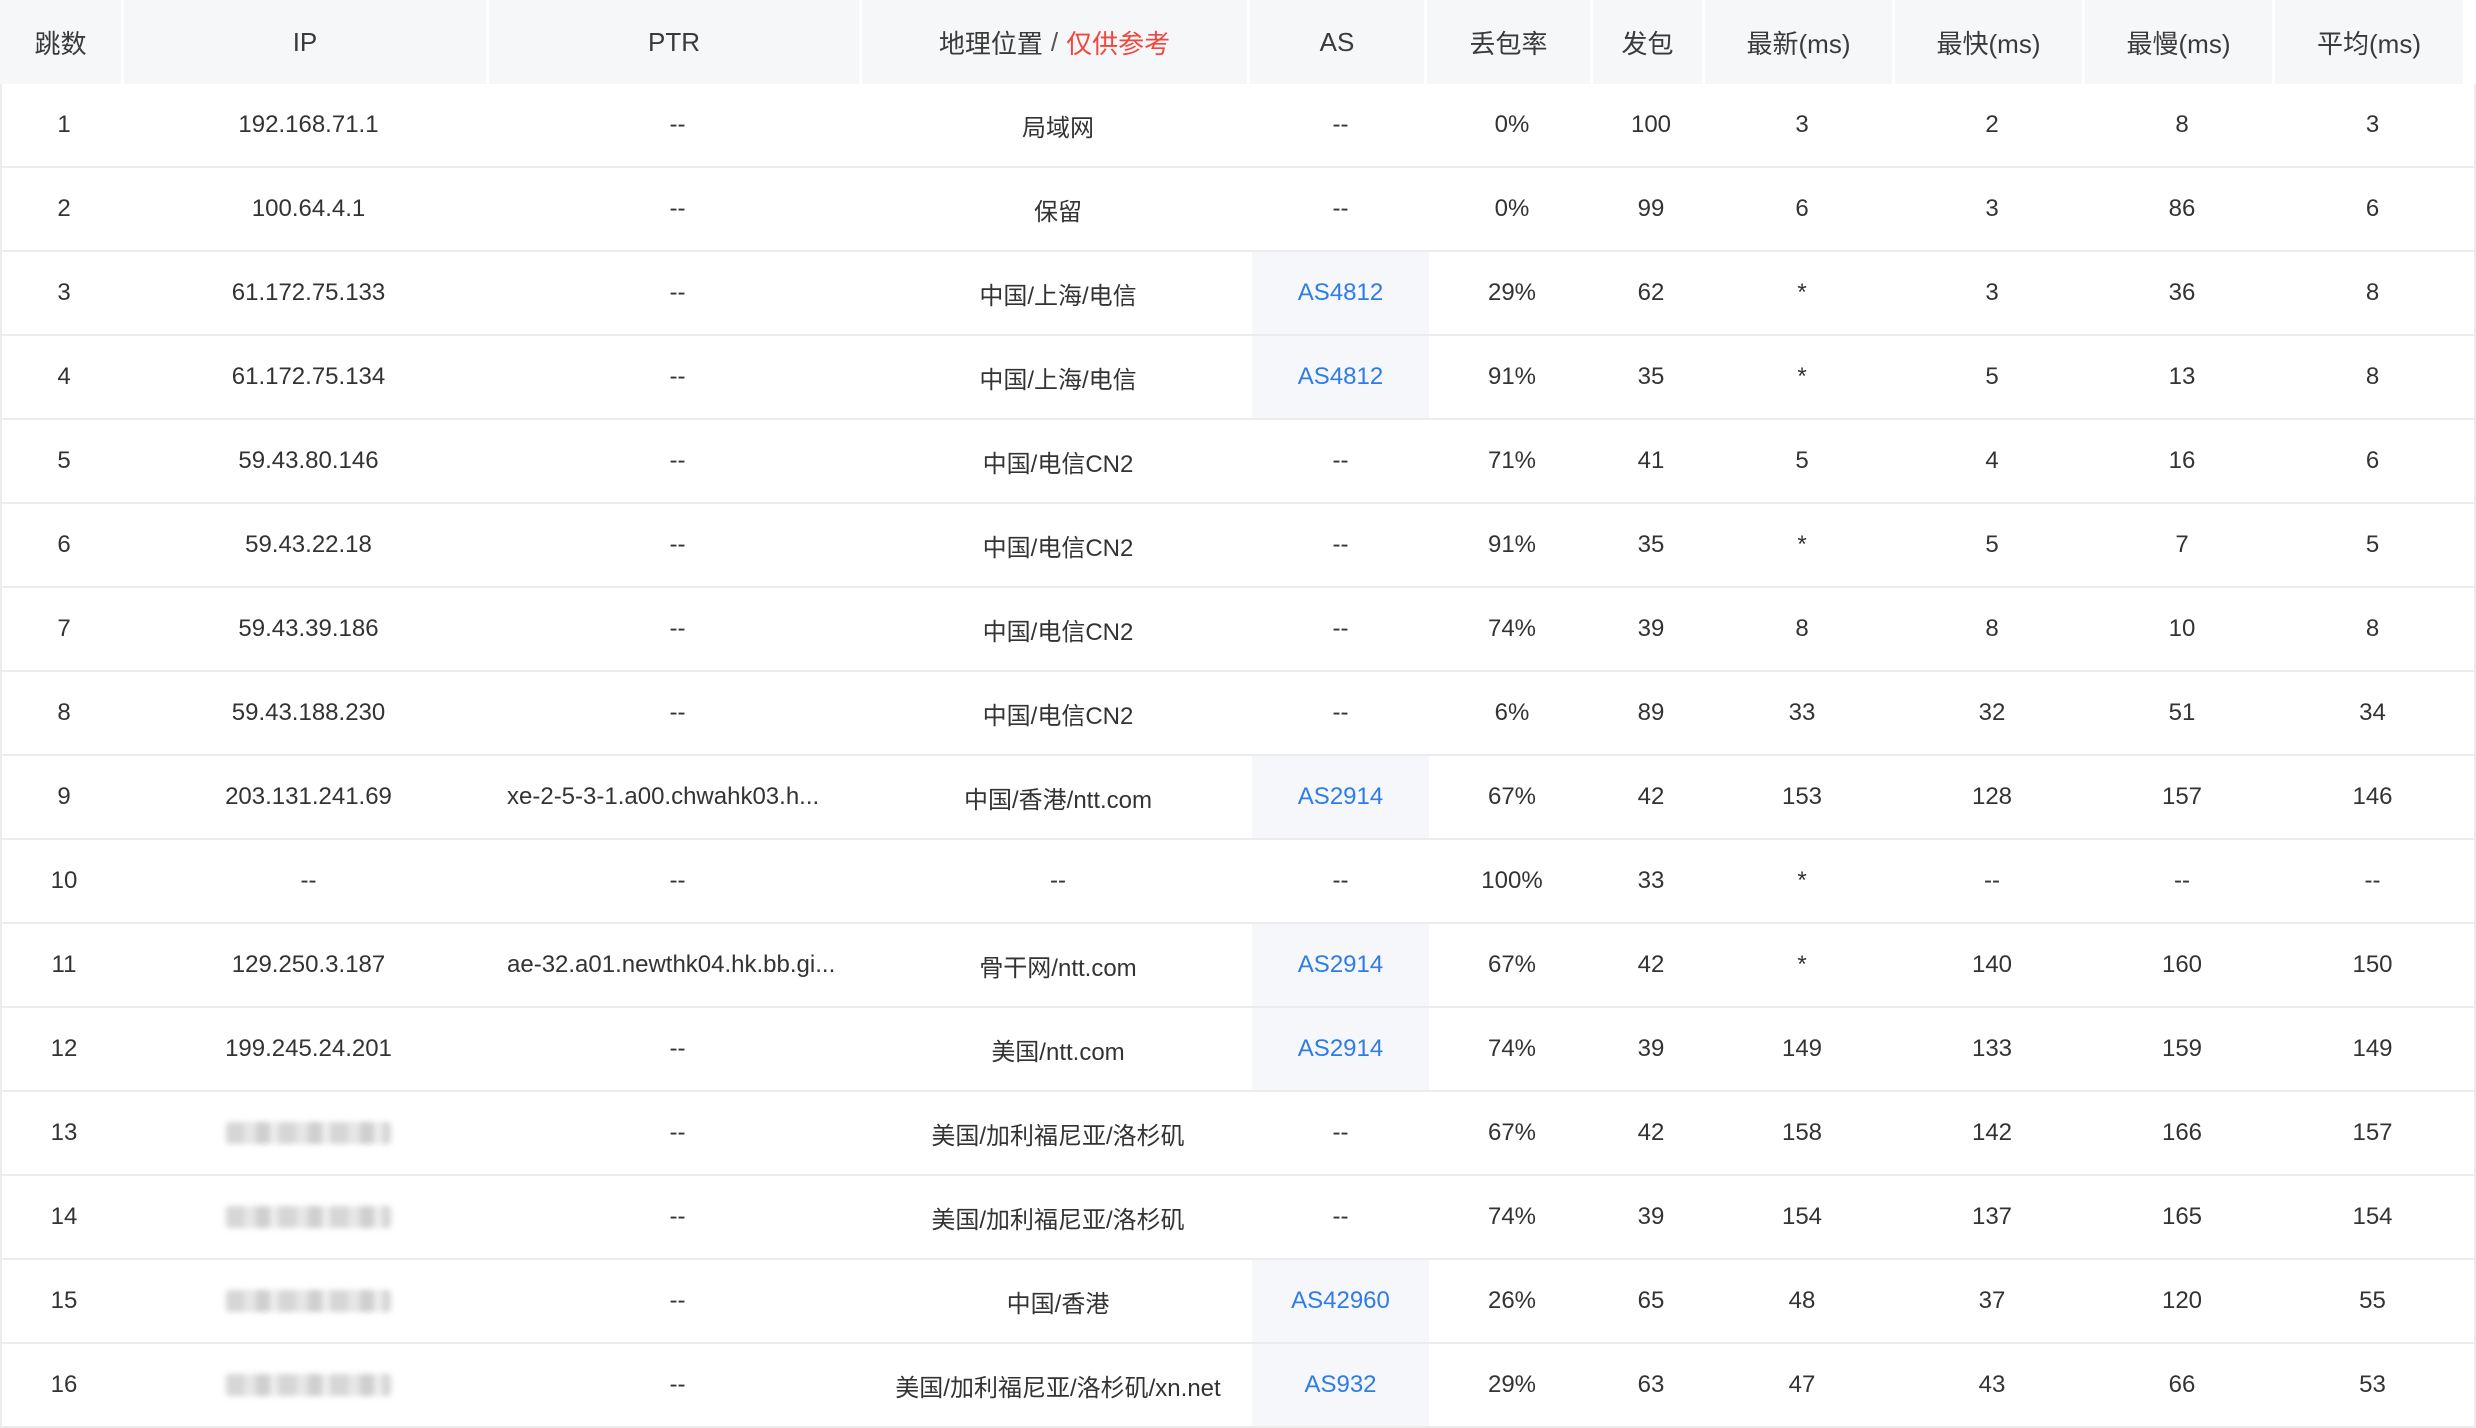 This screenshot has height=1428, width=2476. What do you see at coordinates (1512, 1384) in the screenshot?
I see `loss-cell: 29%` at bounding box center [1512, 1384].